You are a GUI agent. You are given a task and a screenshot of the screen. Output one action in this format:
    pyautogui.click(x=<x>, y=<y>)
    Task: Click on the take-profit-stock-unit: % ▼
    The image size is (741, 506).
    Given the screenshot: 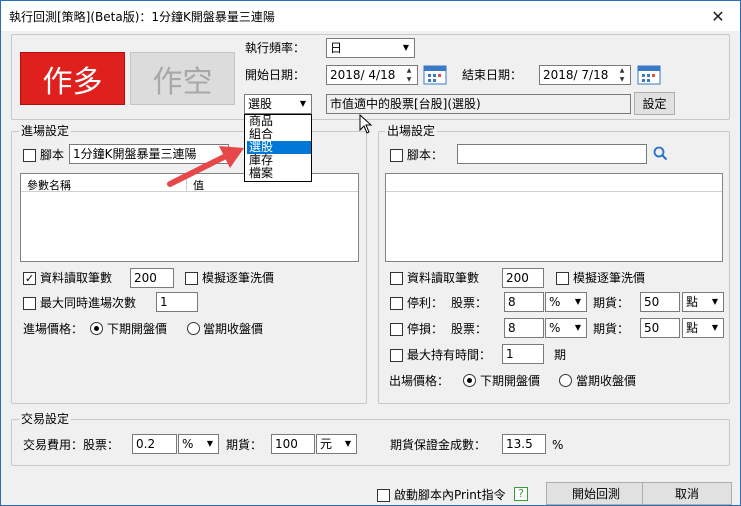 What is the action you would take?
    pyautogui.click(x=566, y=302)
    